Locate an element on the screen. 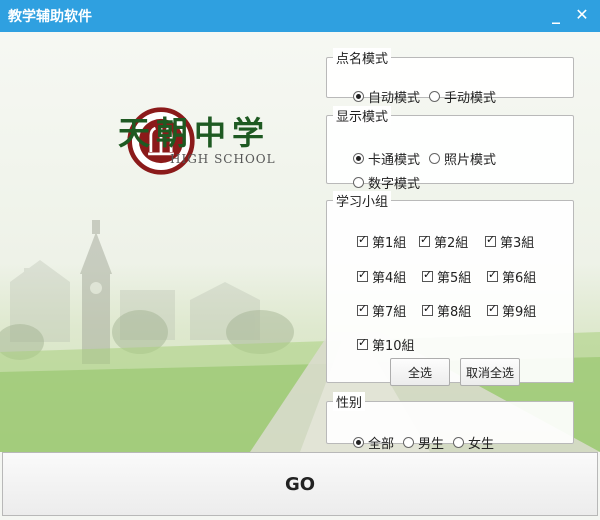 This screenshot has height=520, width=600. radio-label: 女生 is located at coordinates (481, 444).